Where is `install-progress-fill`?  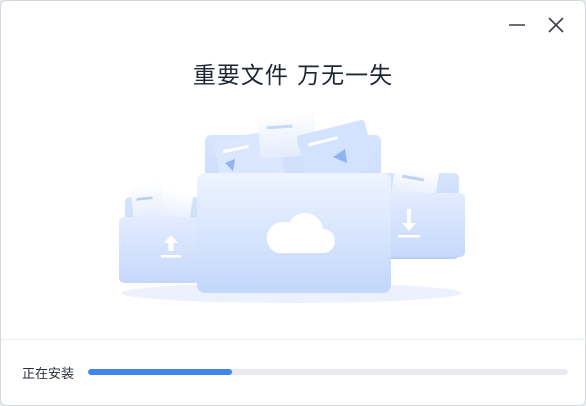 install-progress-fill is located at coordinates (160, 372).